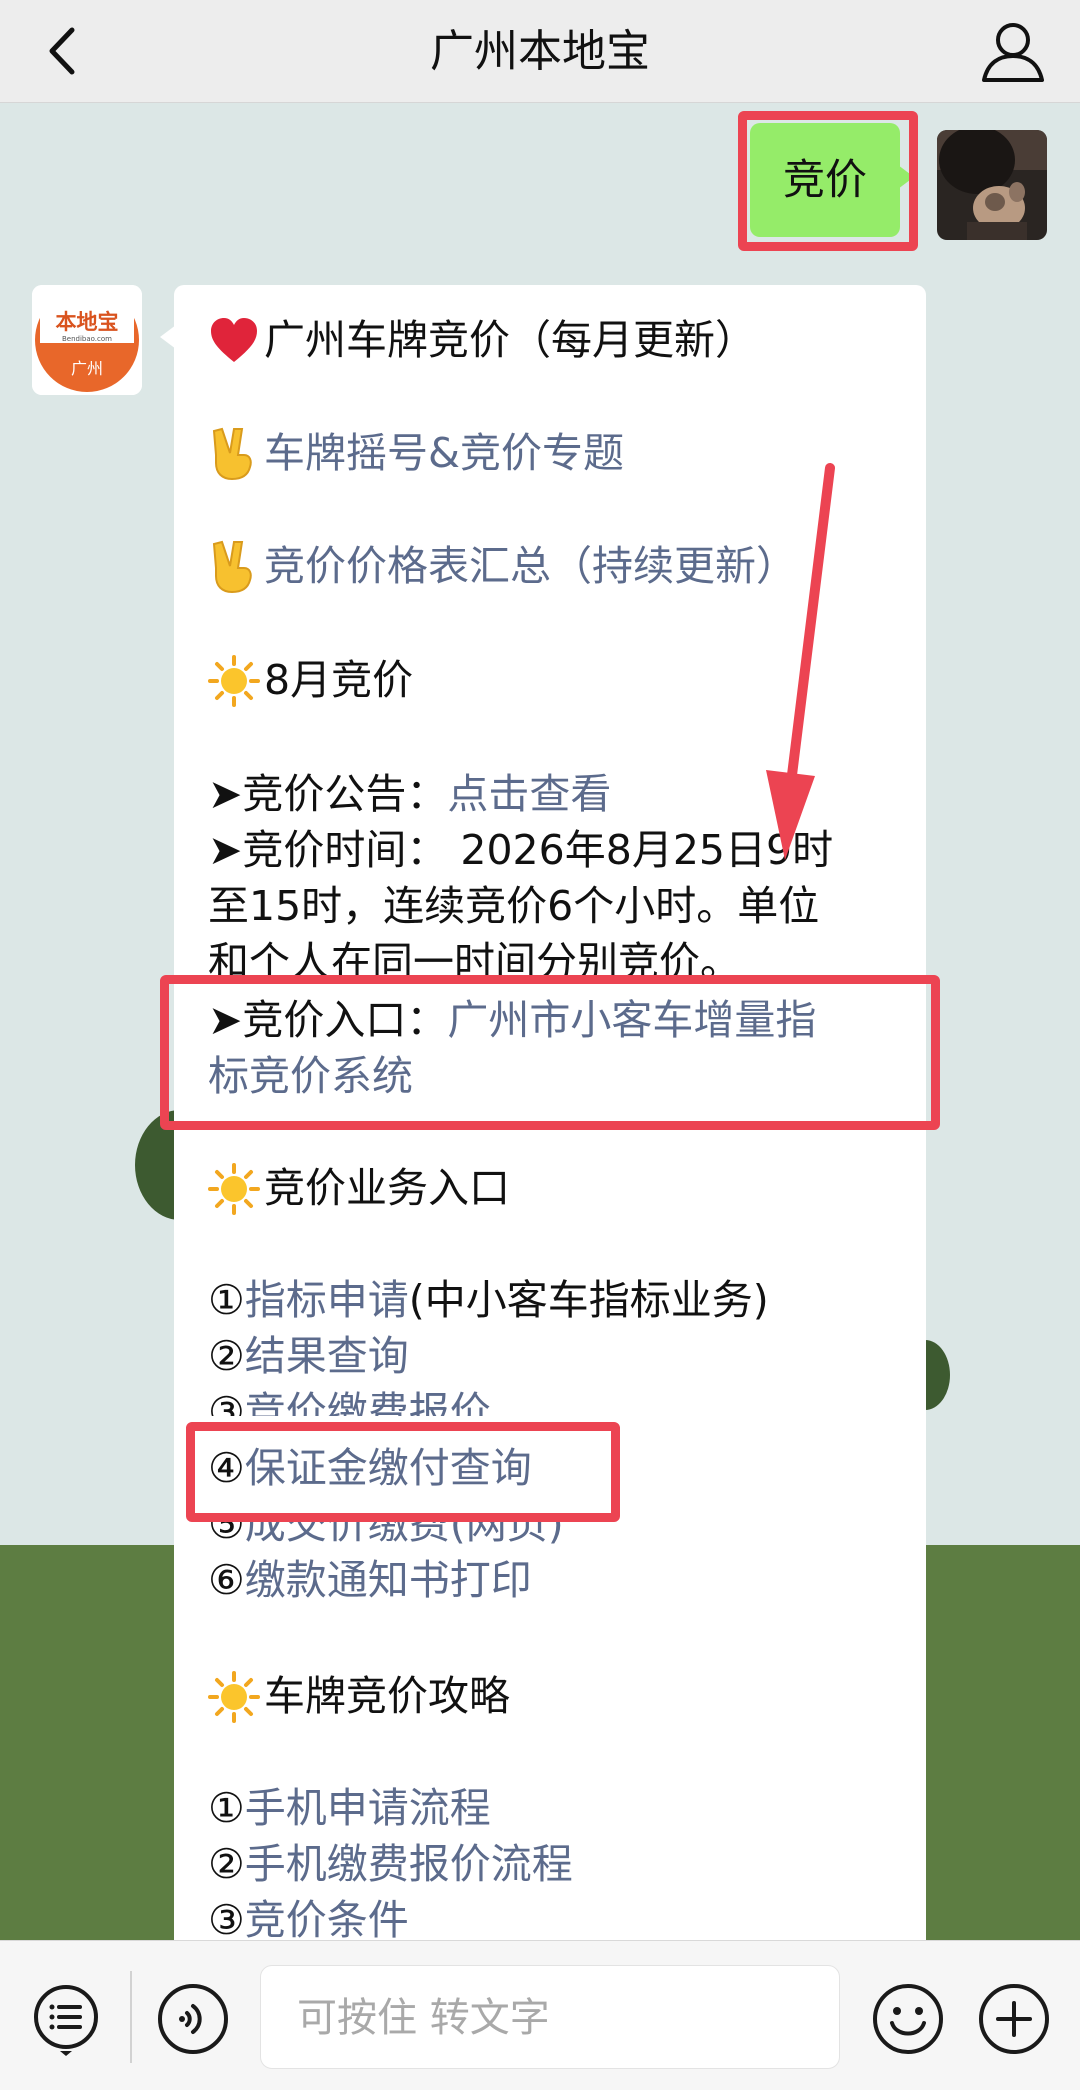 Image resolution: width=1080 pixels, height=2090 pixels. What do you see at coordinates (1013, 51) in the screenshot?
I see `person-icon` at bounding box center [1013, 51].